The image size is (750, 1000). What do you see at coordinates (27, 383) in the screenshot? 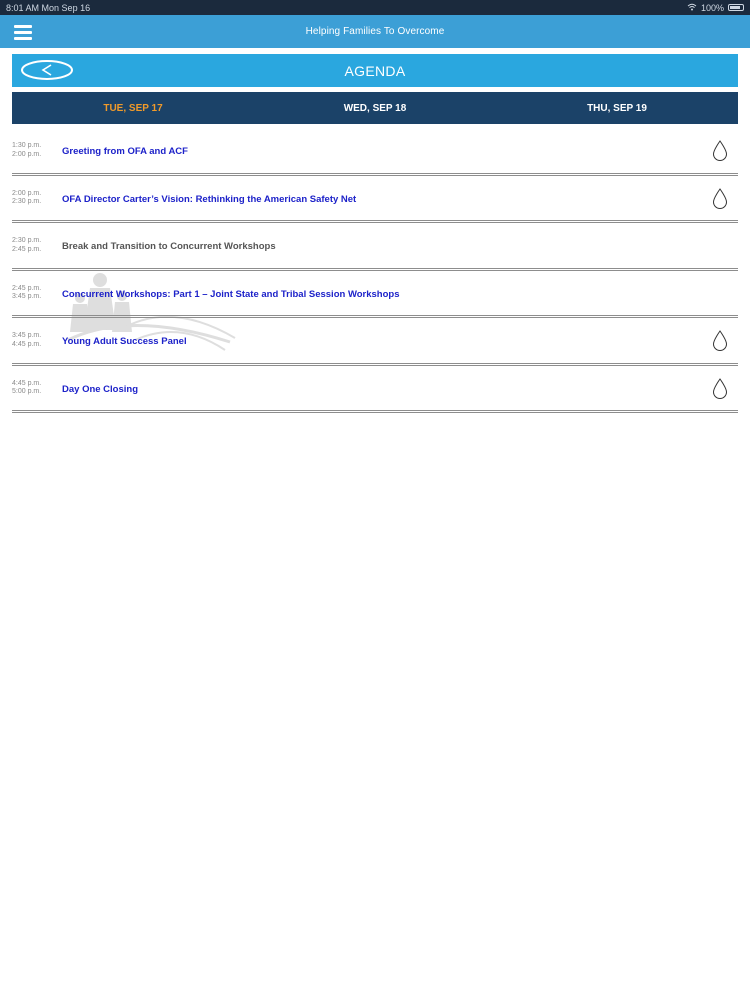
I see `start-time: 4:45 p.m.` at bounding box center [27, 383].